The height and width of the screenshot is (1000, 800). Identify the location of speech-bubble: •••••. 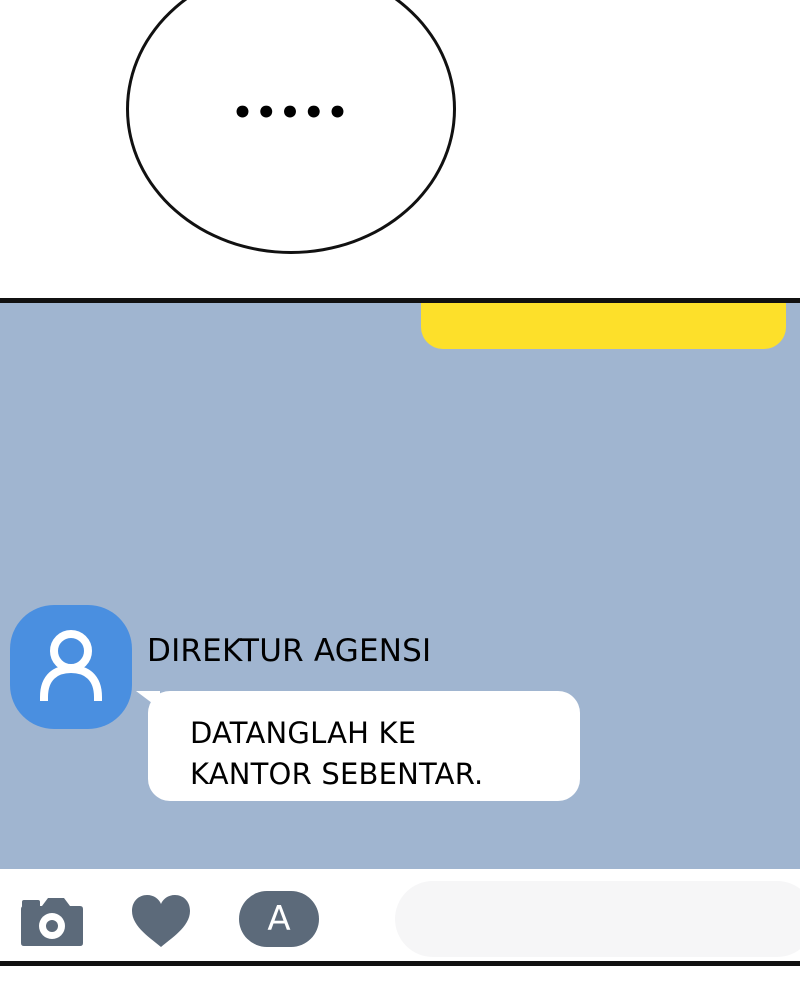
(291, 127).